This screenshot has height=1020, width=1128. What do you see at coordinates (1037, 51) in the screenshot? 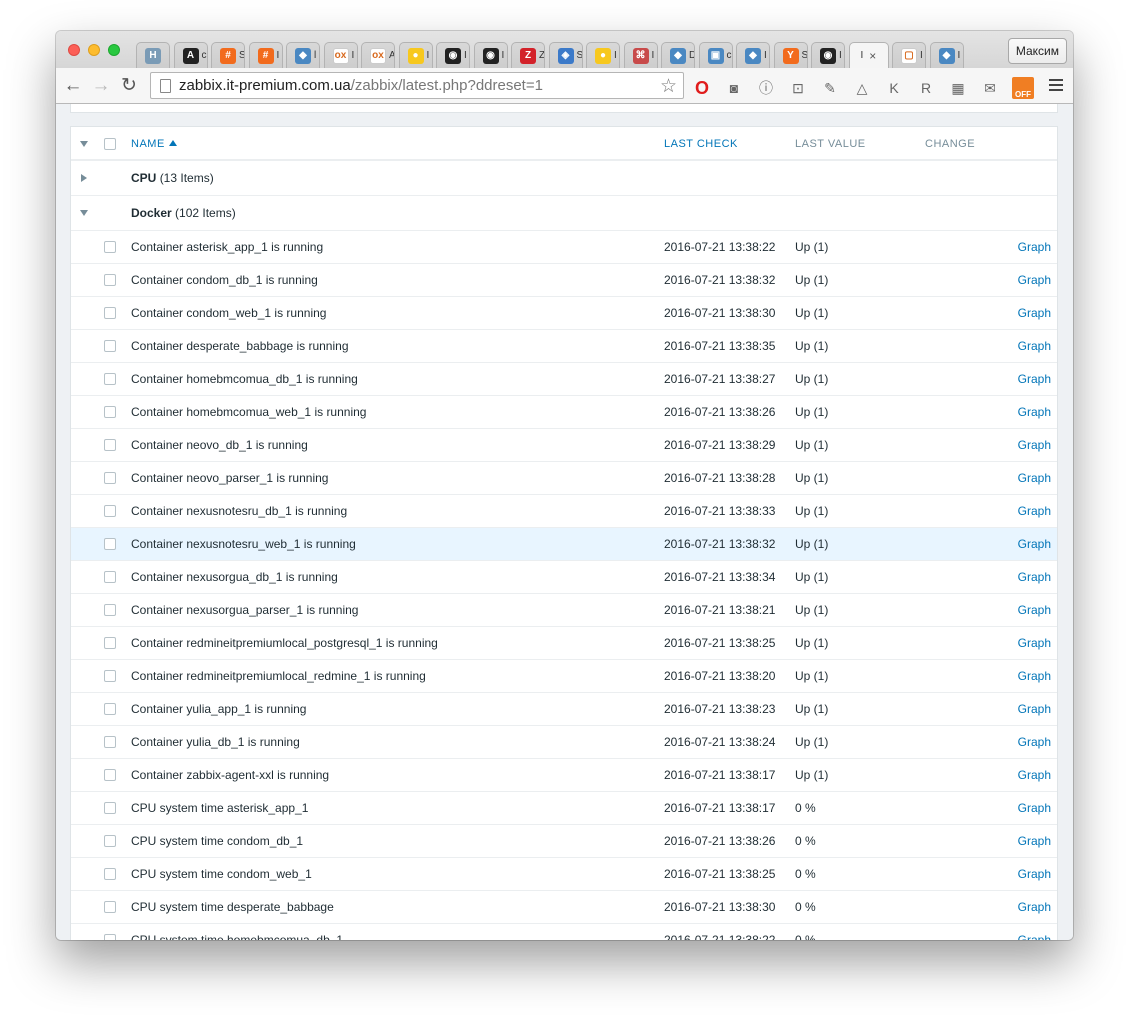
I see `profile-button: Максим` at bounding box center [1037, 51].